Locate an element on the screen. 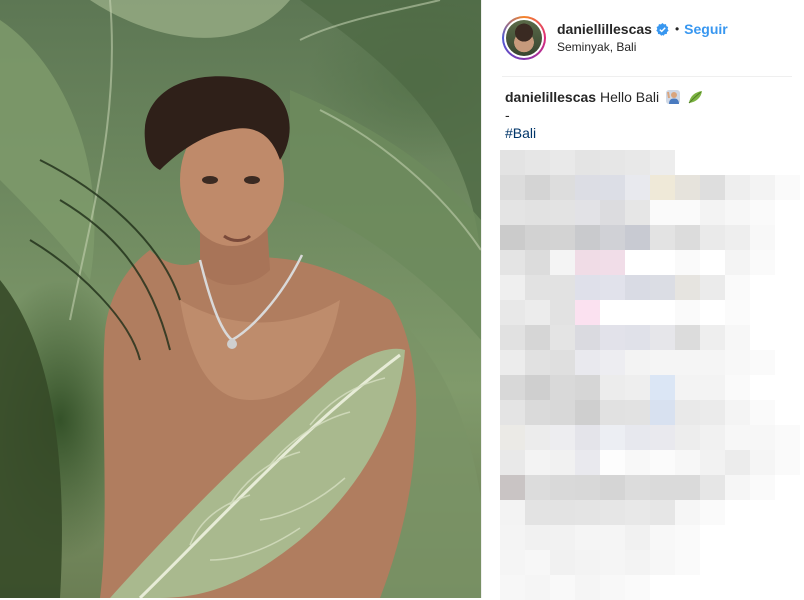 This screenshot has height=600, width=804. post-header: daniellillescas • Seguir Seminyak, Bali is located at coordinates (647, 38).